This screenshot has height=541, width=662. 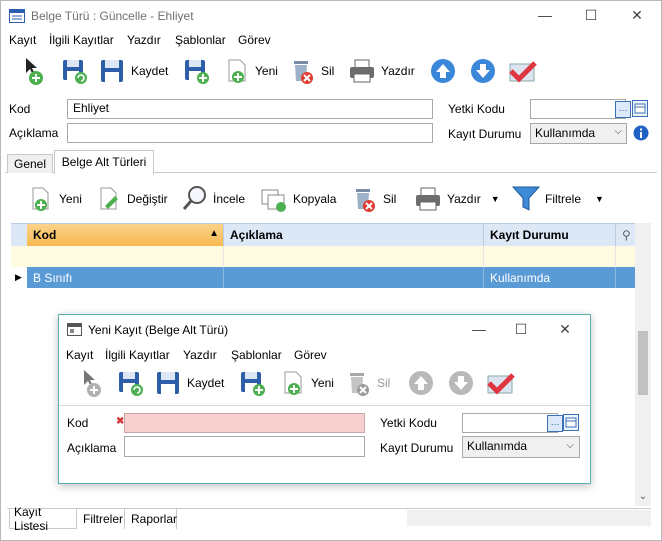 I want to click on arrow-up-icon, so click(x=443, y=71).